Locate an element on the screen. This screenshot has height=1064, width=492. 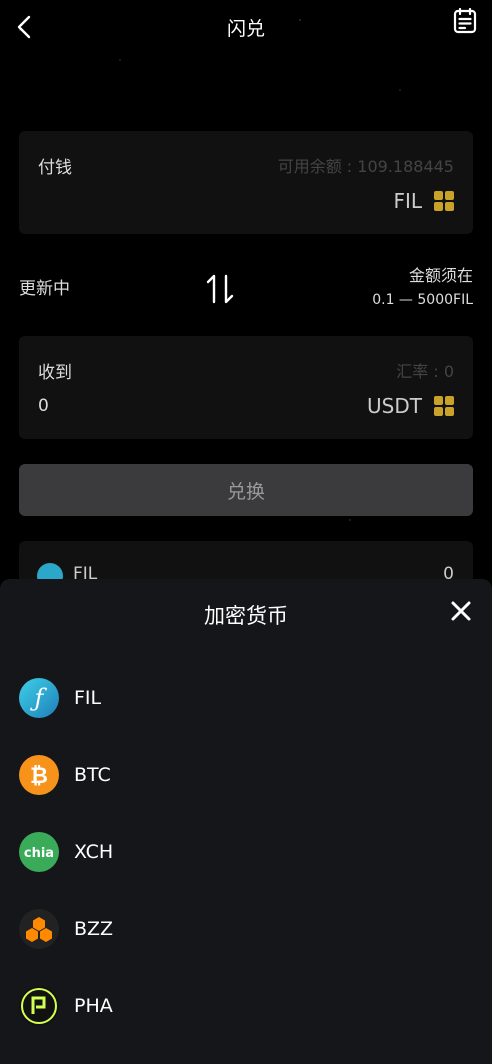
chia-icon: chia is located at coordinates (39, 851).